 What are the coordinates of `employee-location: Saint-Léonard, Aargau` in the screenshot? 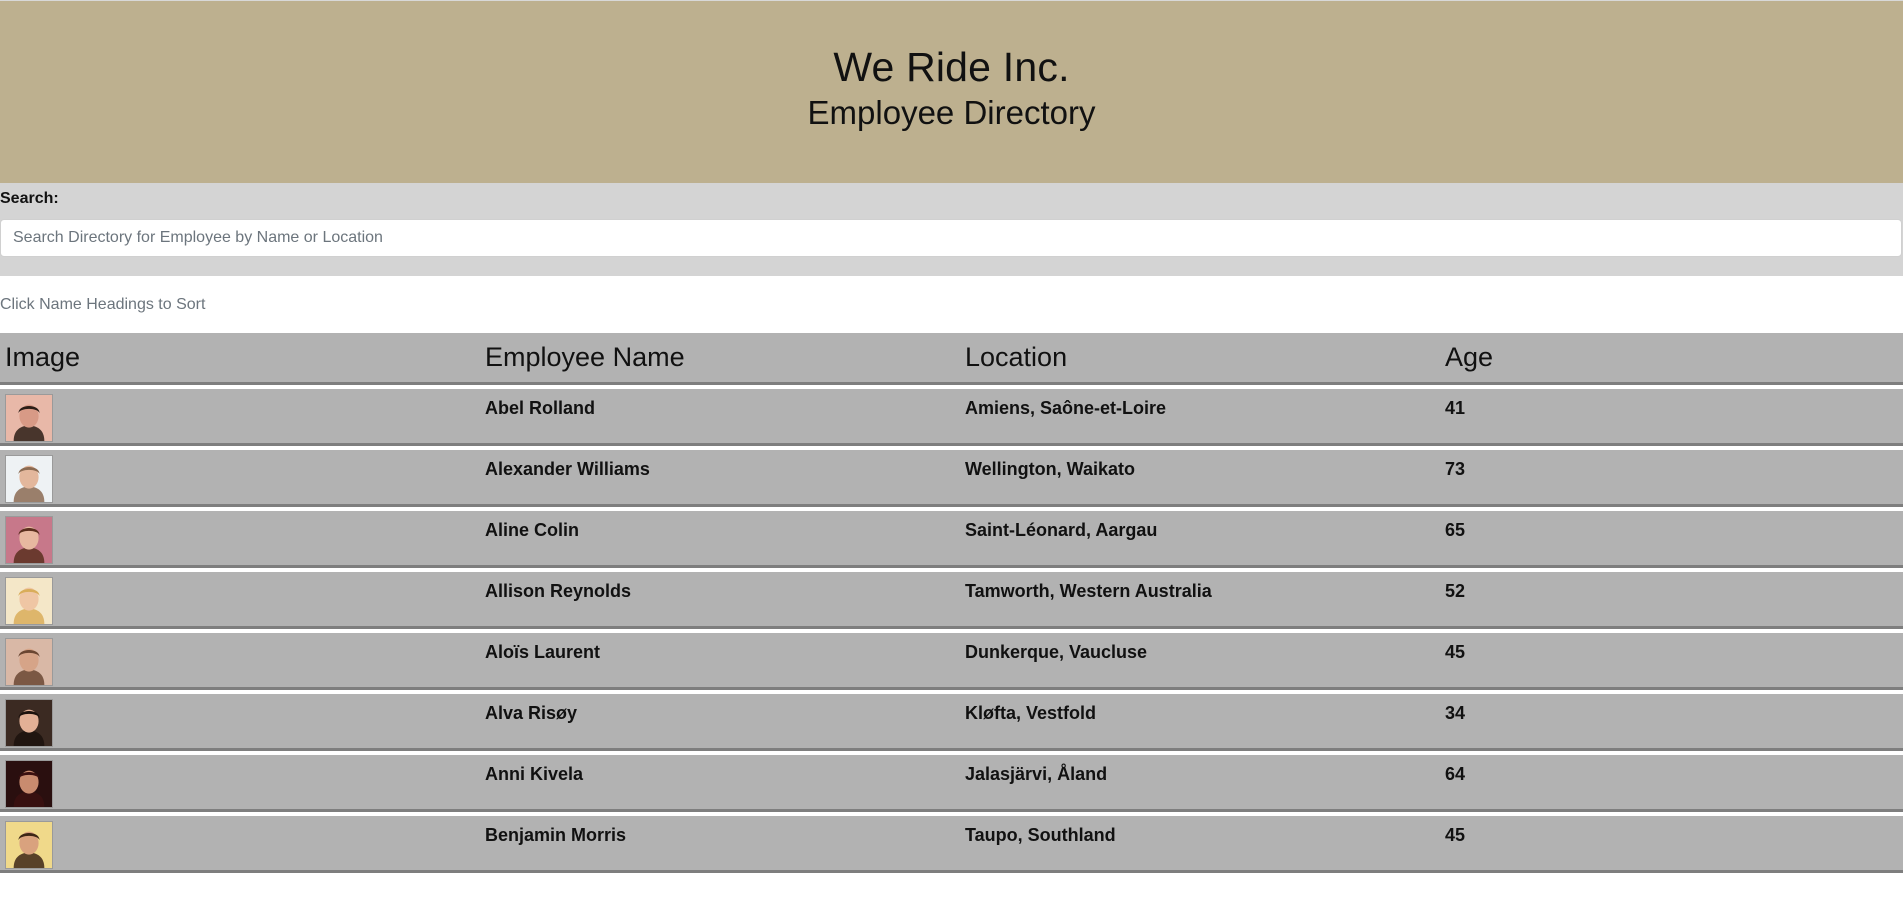 It's located at (1200, 539).